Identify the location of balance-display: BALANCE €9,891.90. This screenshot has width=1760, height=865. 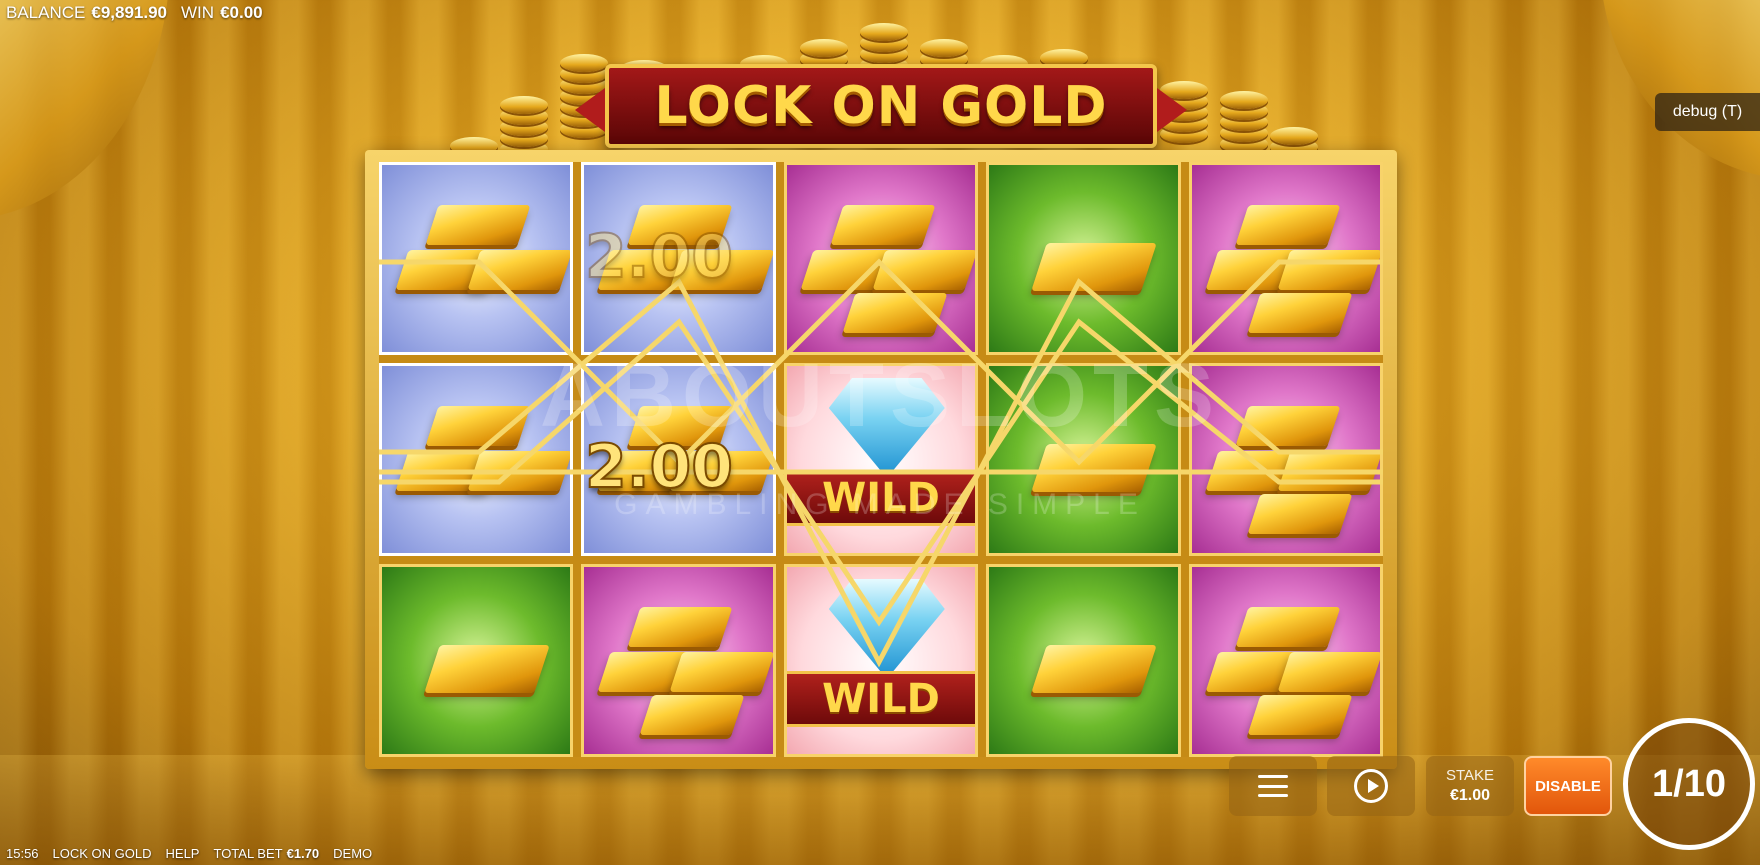
(86, 13).